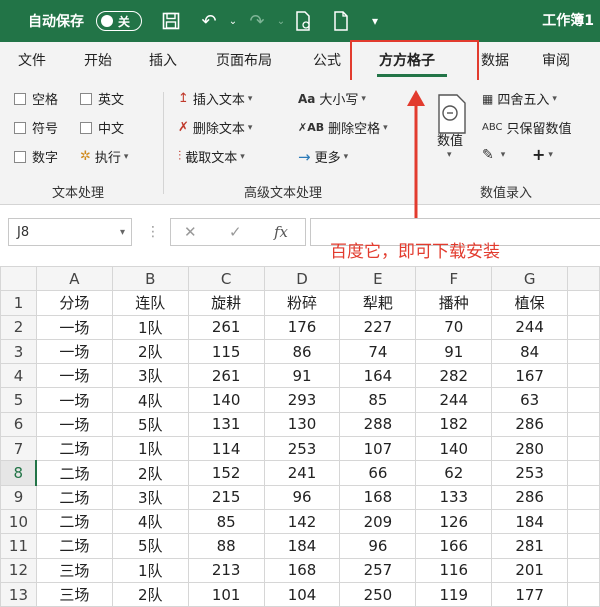 This screenshot has width=600, height=607. What do you see at coordinates (495, 61) in the screenshot?
I see `tab-data: 数据` at bounding box center [495, 61].